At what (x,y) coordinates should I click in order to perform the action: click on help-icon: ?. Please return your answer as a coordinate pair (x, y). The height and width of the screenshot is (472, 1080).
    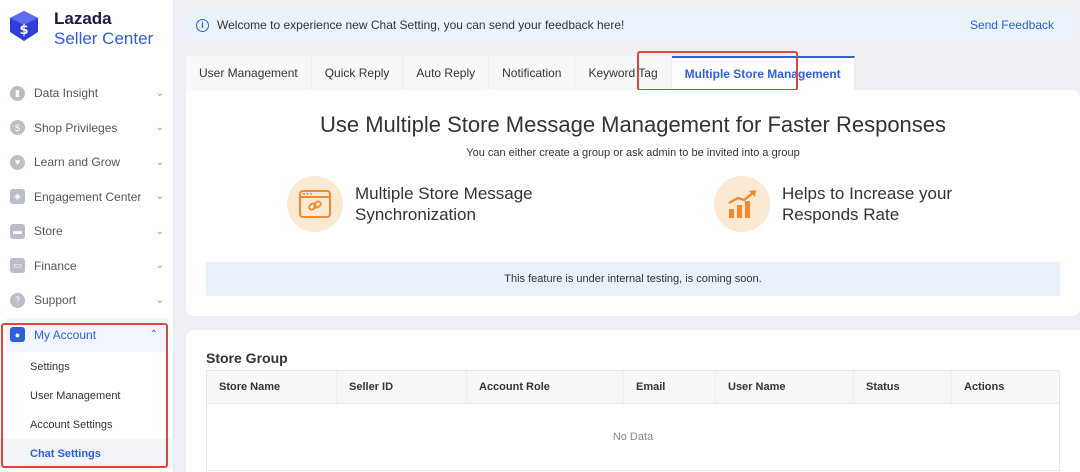
    Looking at the image, I should click on (17, 300).